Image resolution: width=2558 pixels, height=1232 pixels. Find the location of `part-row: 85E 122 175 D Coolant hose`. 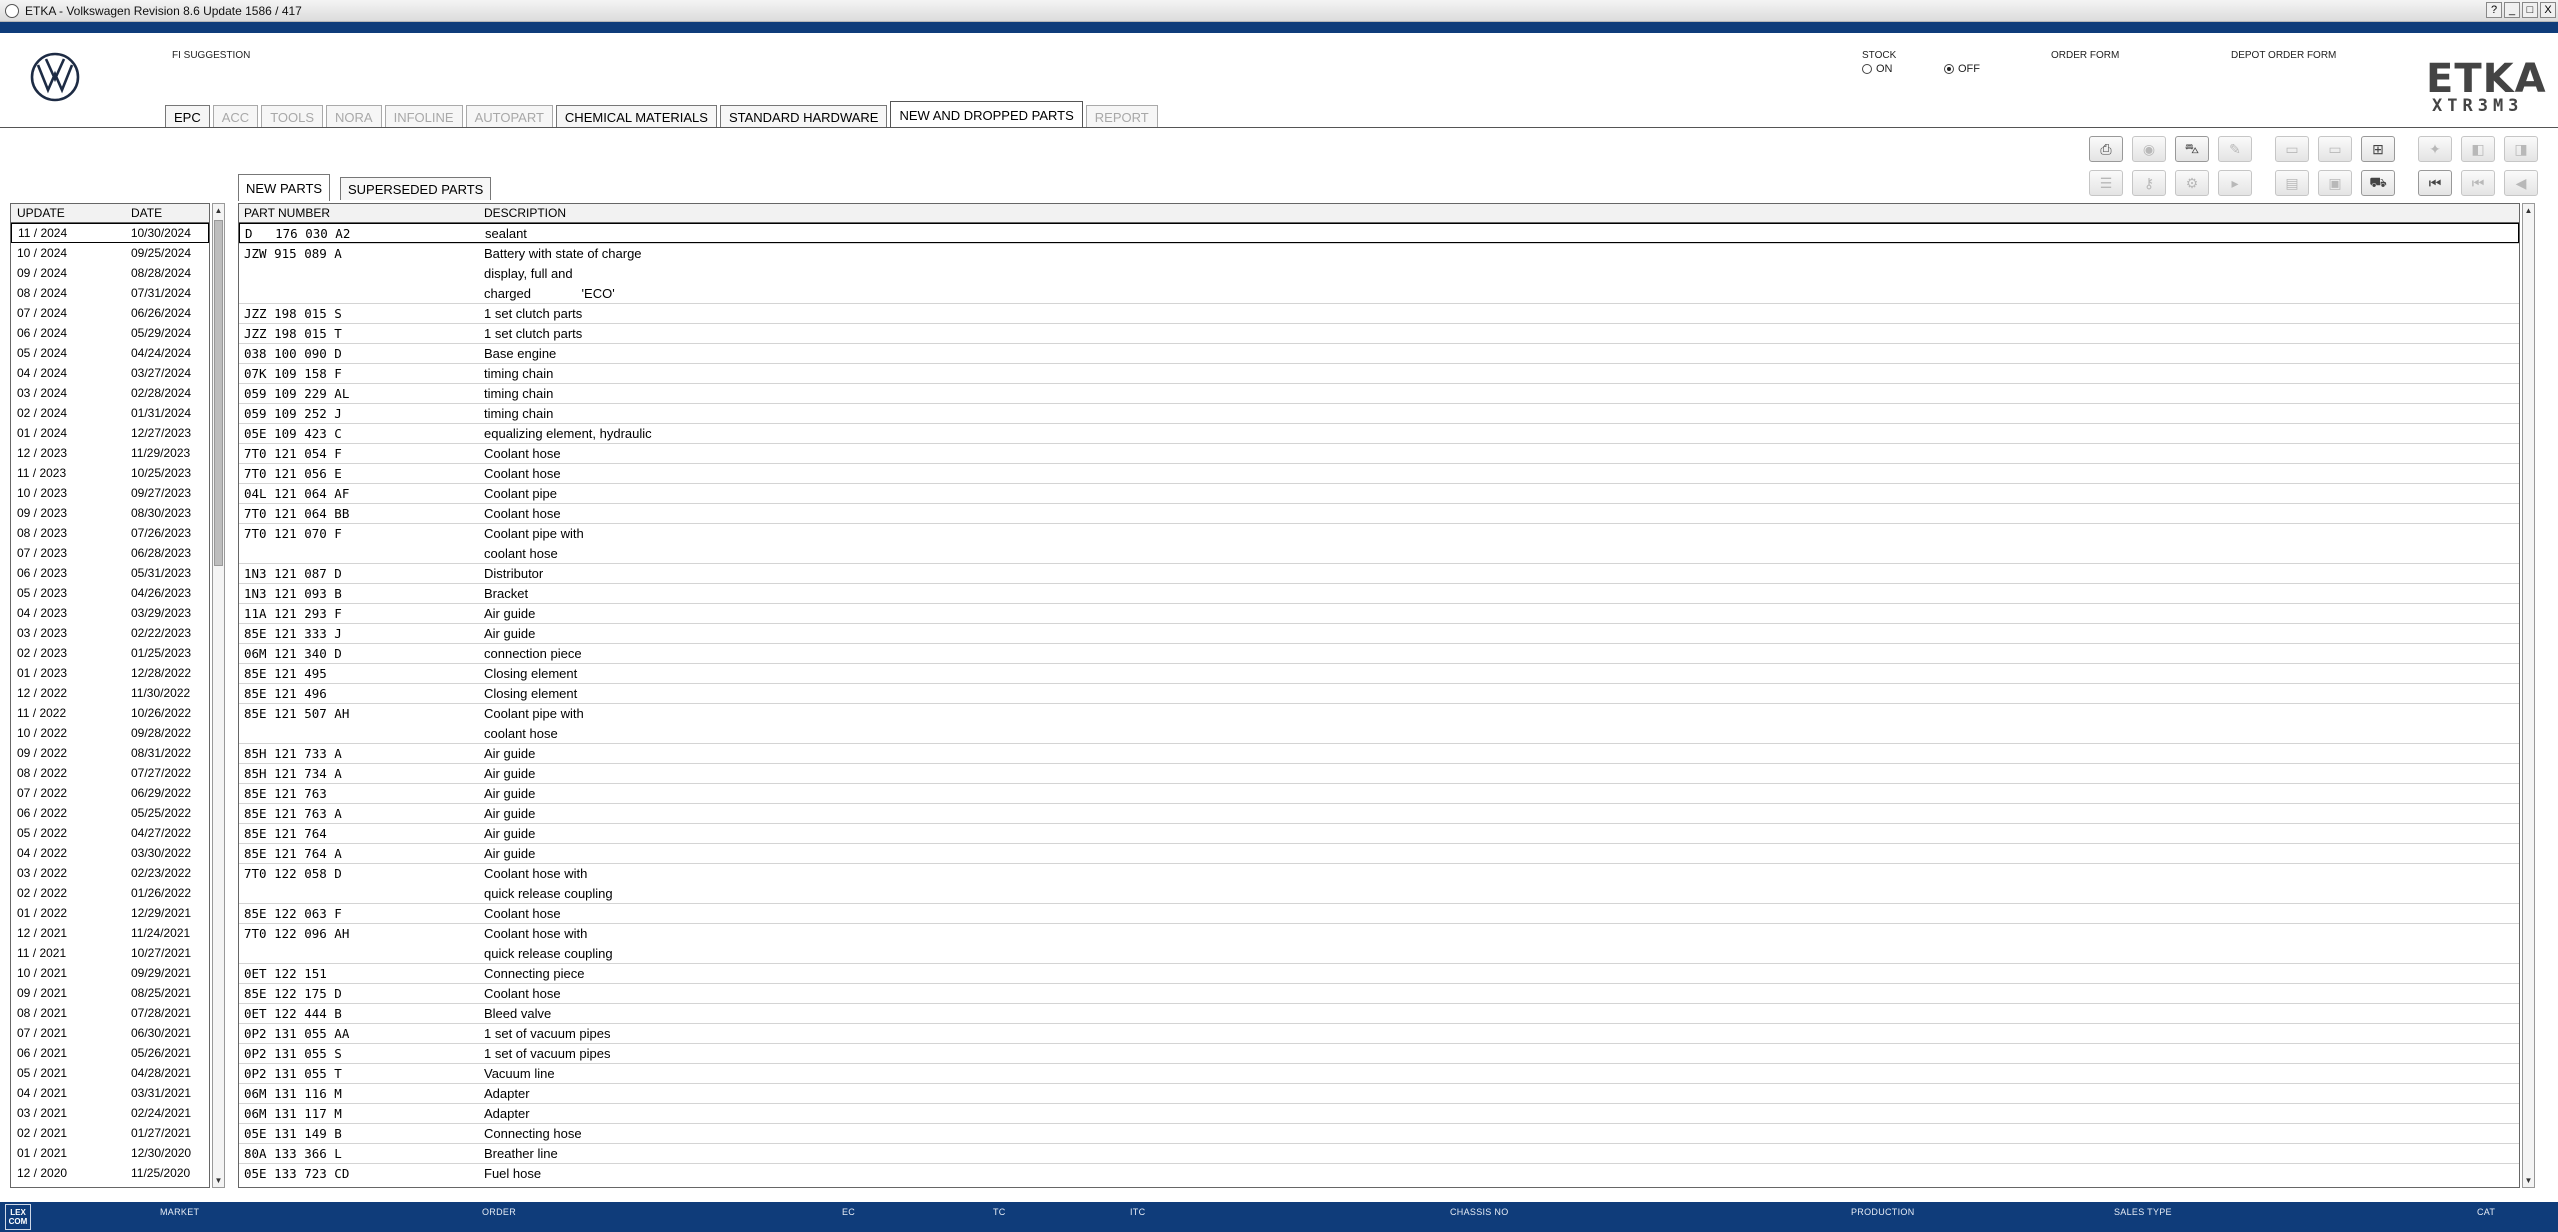

part-row: 85E 122 175 D Coolant hose is located at coordinates (1379, 993).